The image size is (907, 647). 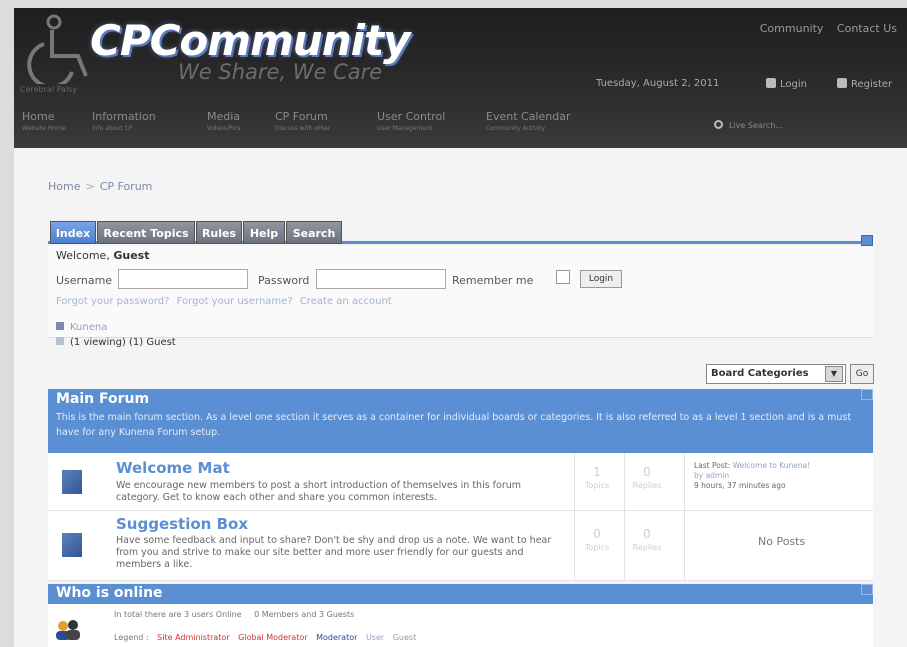 I want to click on board-title: Suggestion Box, so click(x=182, y=524).